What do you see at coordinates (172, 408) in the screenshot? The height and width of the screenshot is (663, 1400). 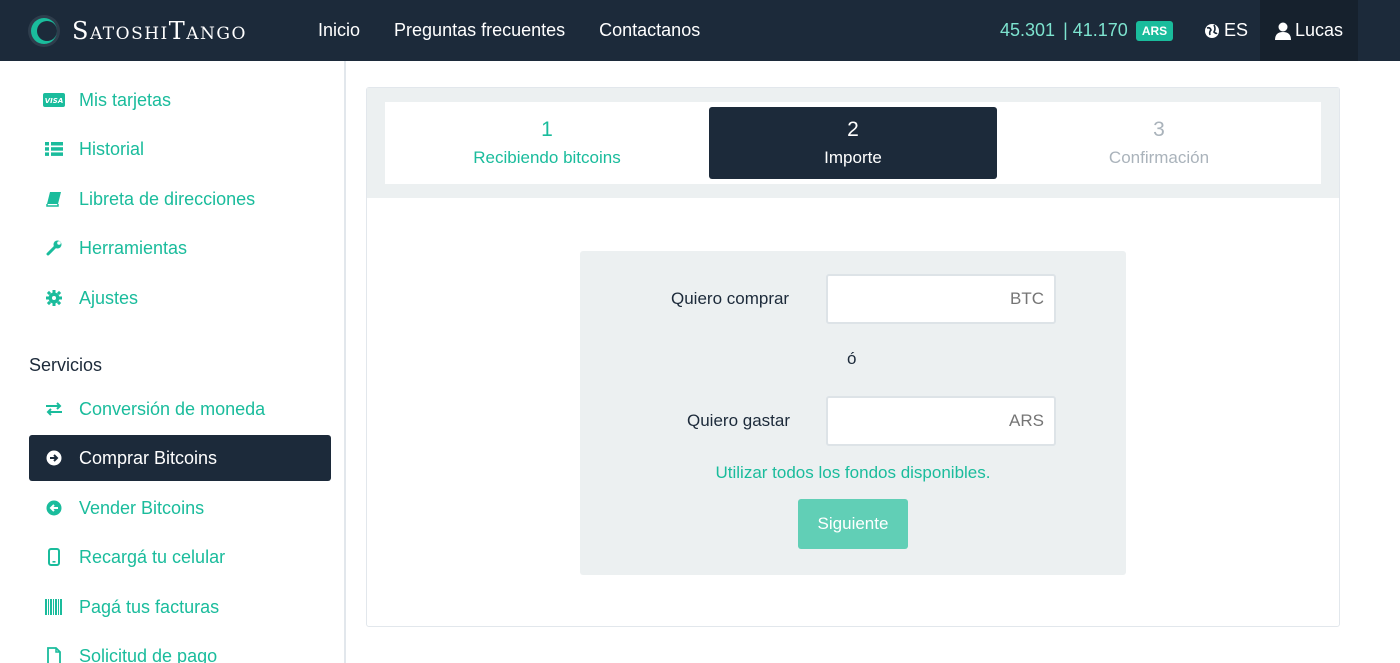 I see `sidebar-item-label: Conversión de moneda` at bounding box center [172, 408].